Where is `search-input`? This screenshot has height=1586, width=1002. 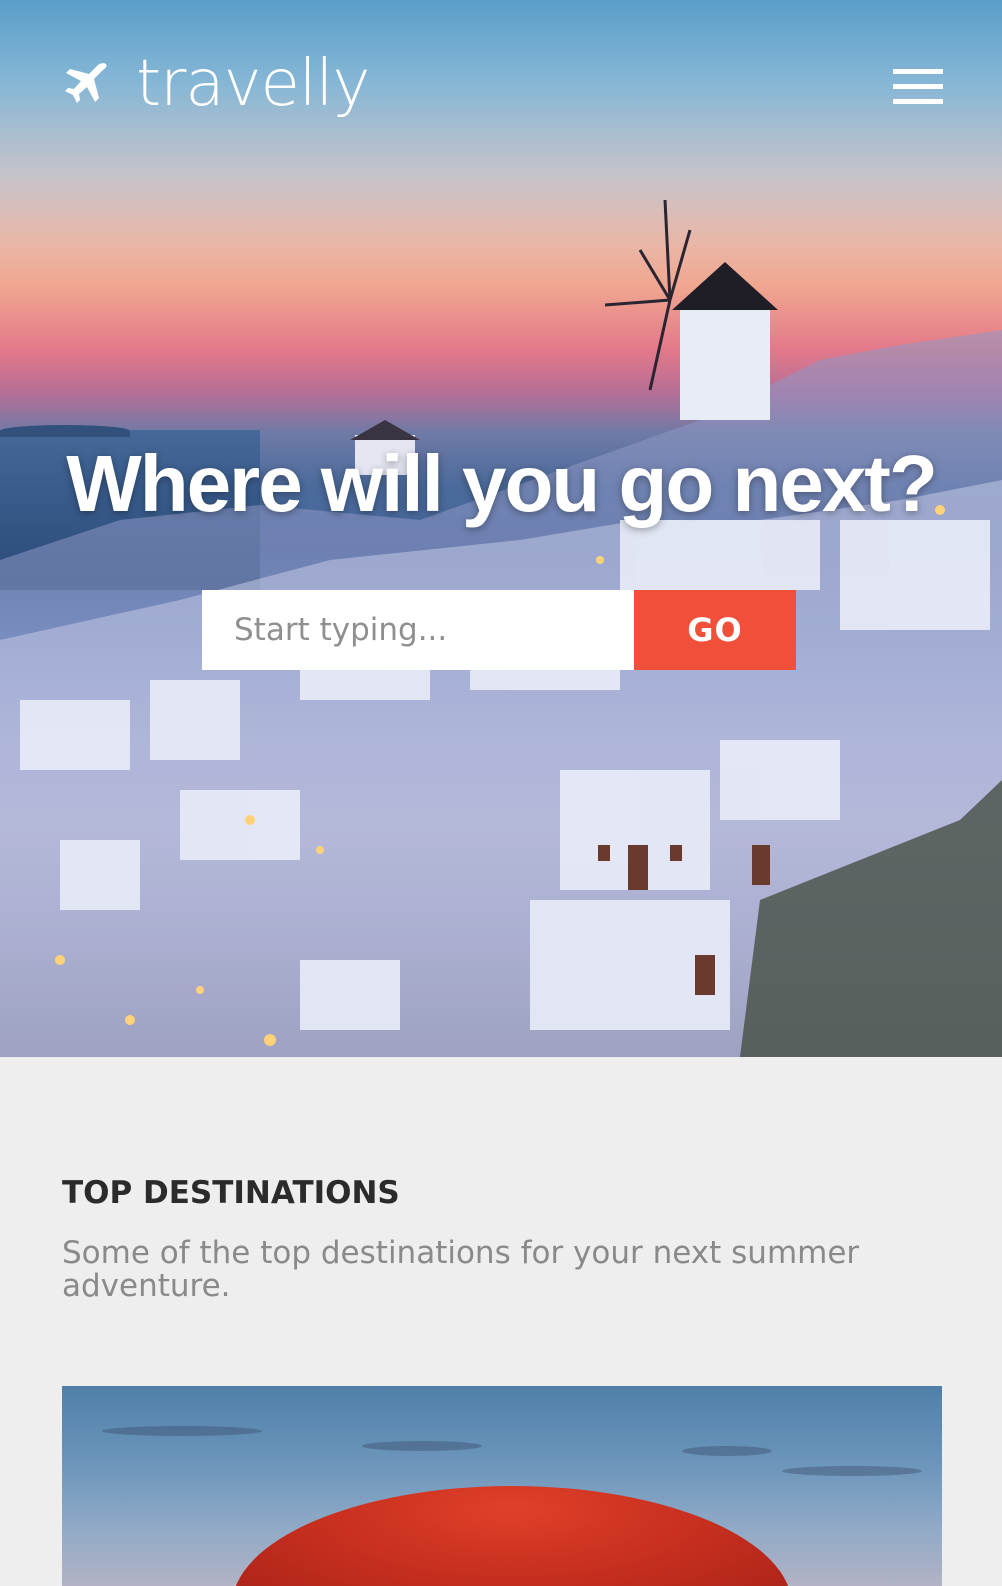
search-input is located at coordinates (418, 630).